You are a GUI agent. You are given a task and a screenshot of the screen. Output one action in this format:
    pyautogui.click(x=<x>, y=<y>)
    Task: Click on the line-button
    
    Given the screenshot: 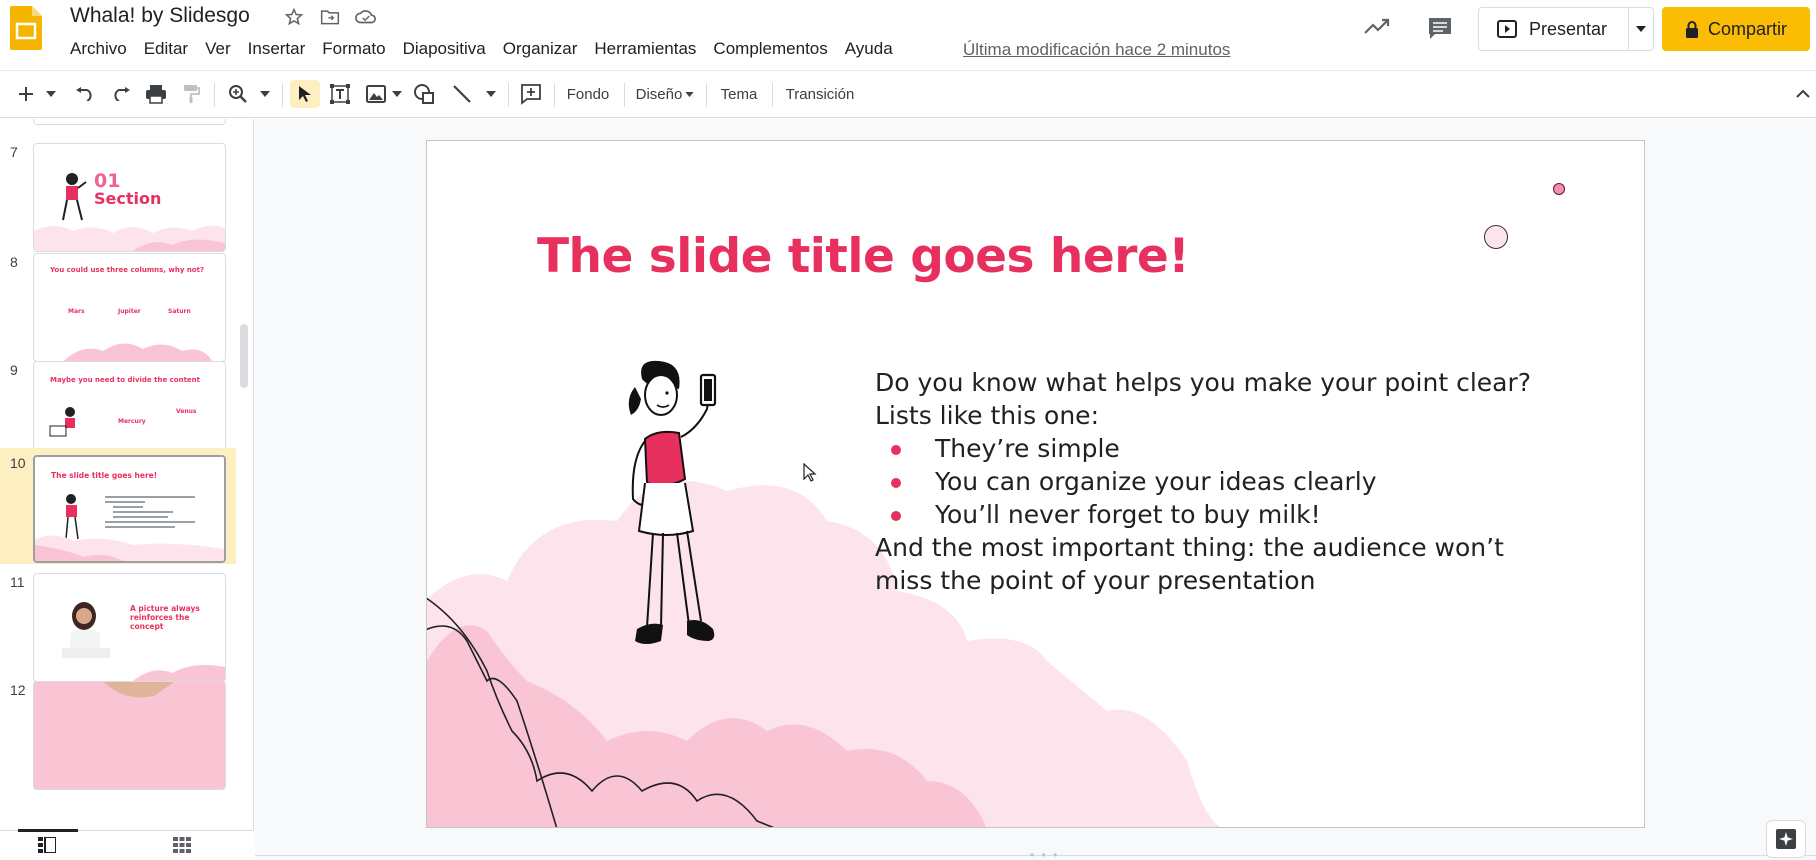 What is the action you would take?
    pyautogui.click(x=462, y=94)
    